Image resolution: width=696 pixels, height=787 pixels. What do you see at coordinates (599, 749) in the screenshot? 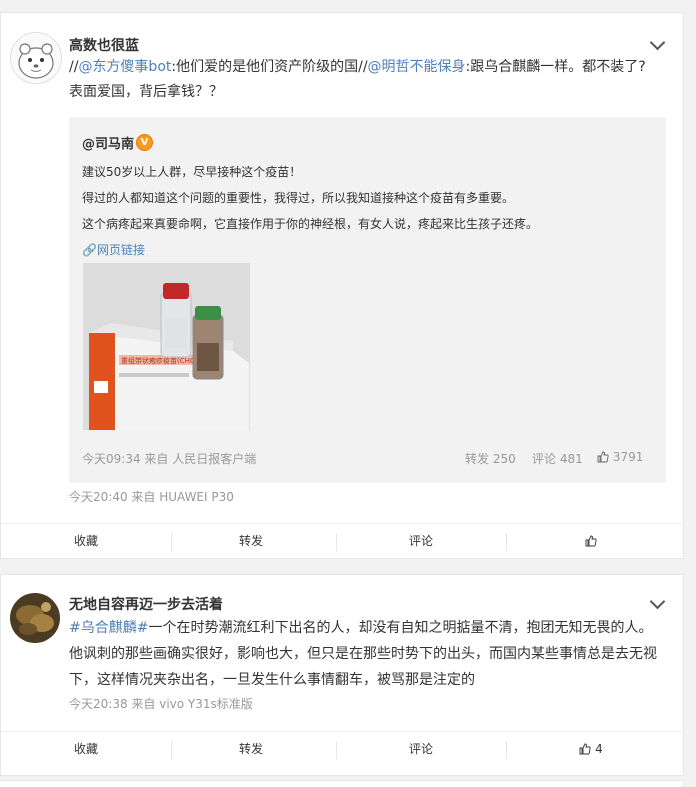
I see `like-count: 4` at bounding box center [599, 749].